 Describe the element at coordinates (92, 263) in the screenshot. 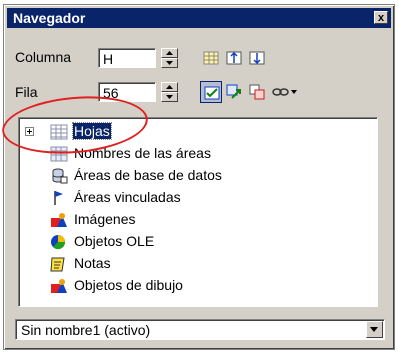

I see `tree-item-label: Notas` at that location.